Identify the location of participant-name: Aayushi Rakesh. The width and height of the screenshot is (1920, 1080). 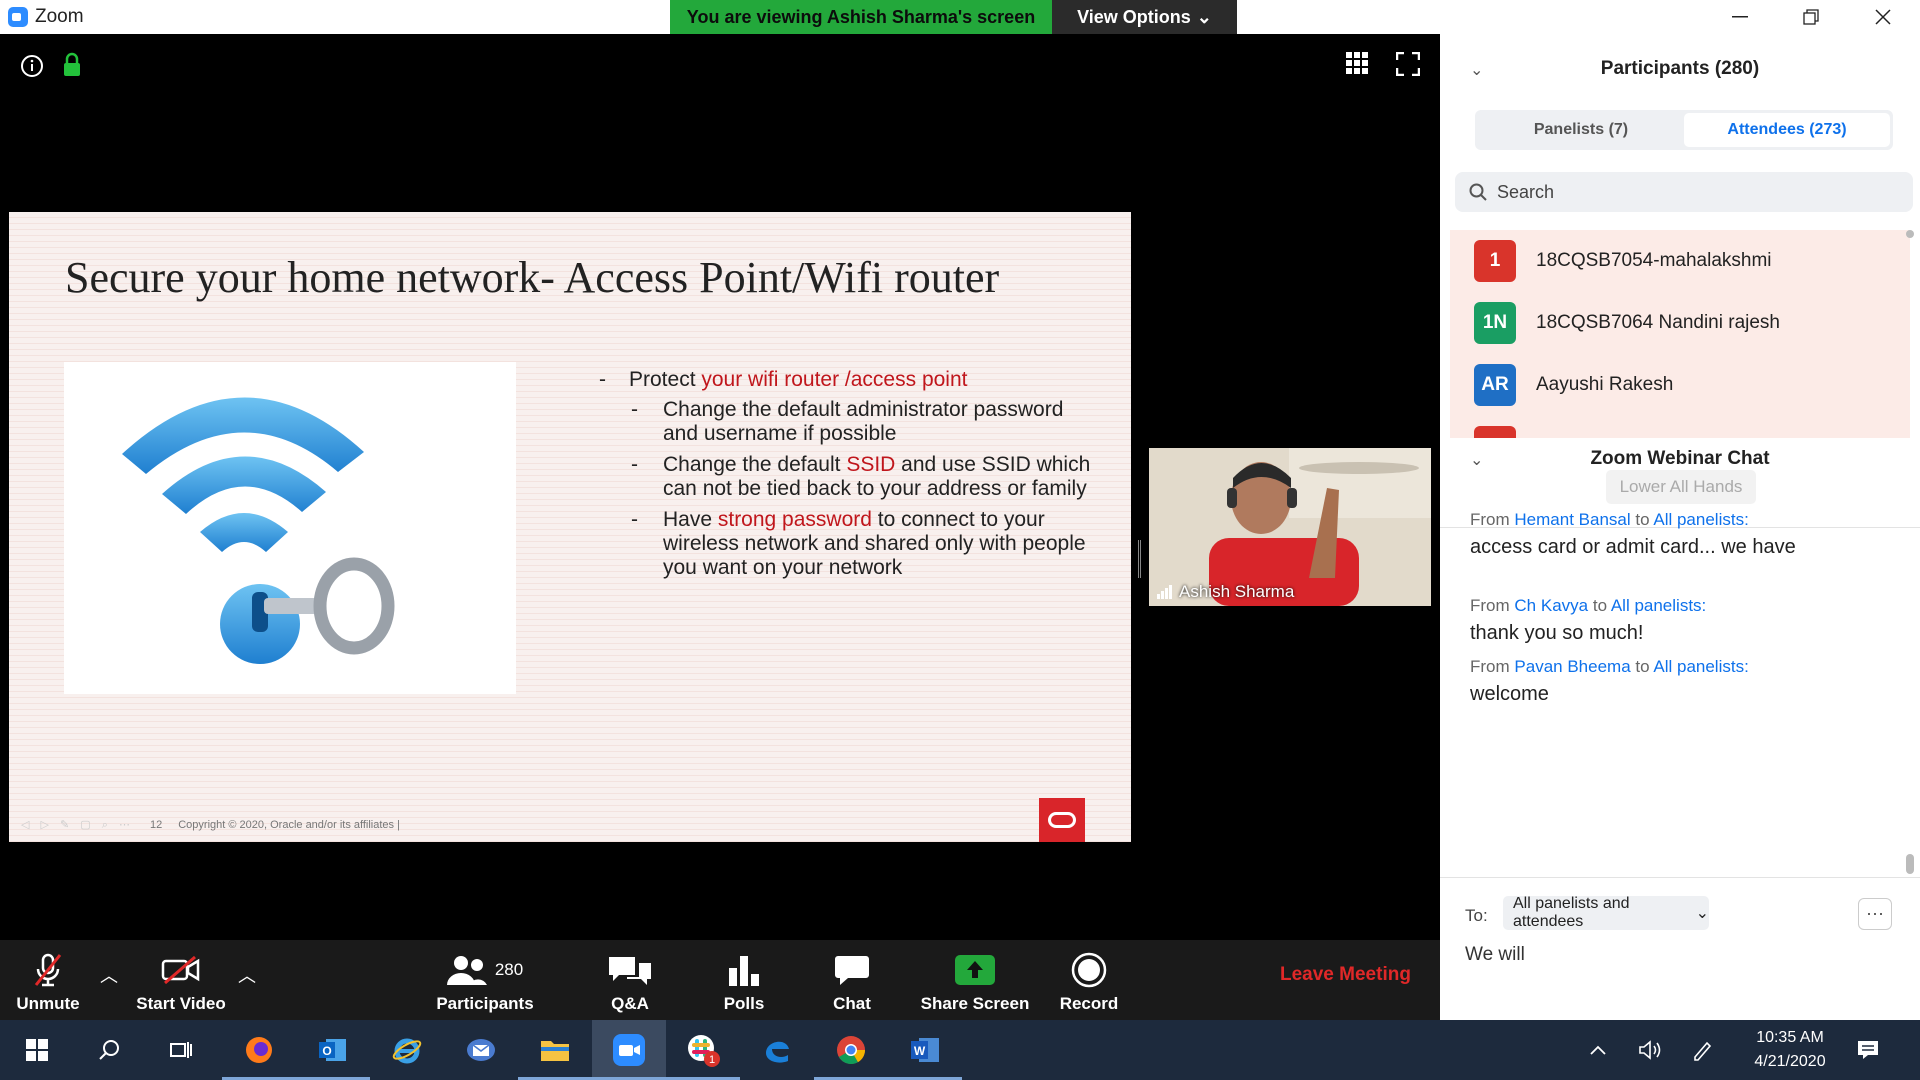
(1605, 384).